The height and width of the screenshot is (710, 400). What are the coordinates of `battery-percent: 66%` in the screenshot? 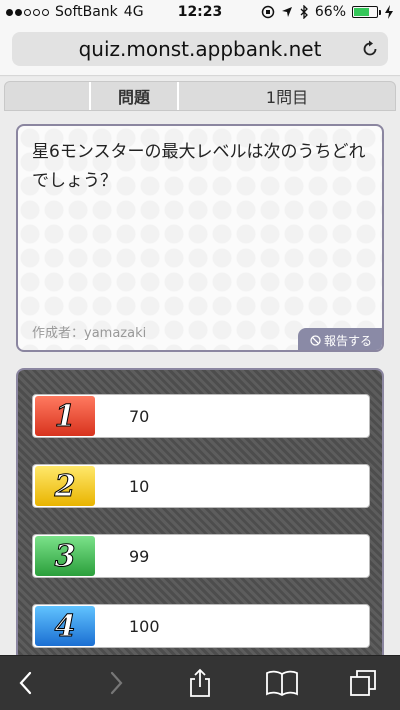 It's located at (330, 12).